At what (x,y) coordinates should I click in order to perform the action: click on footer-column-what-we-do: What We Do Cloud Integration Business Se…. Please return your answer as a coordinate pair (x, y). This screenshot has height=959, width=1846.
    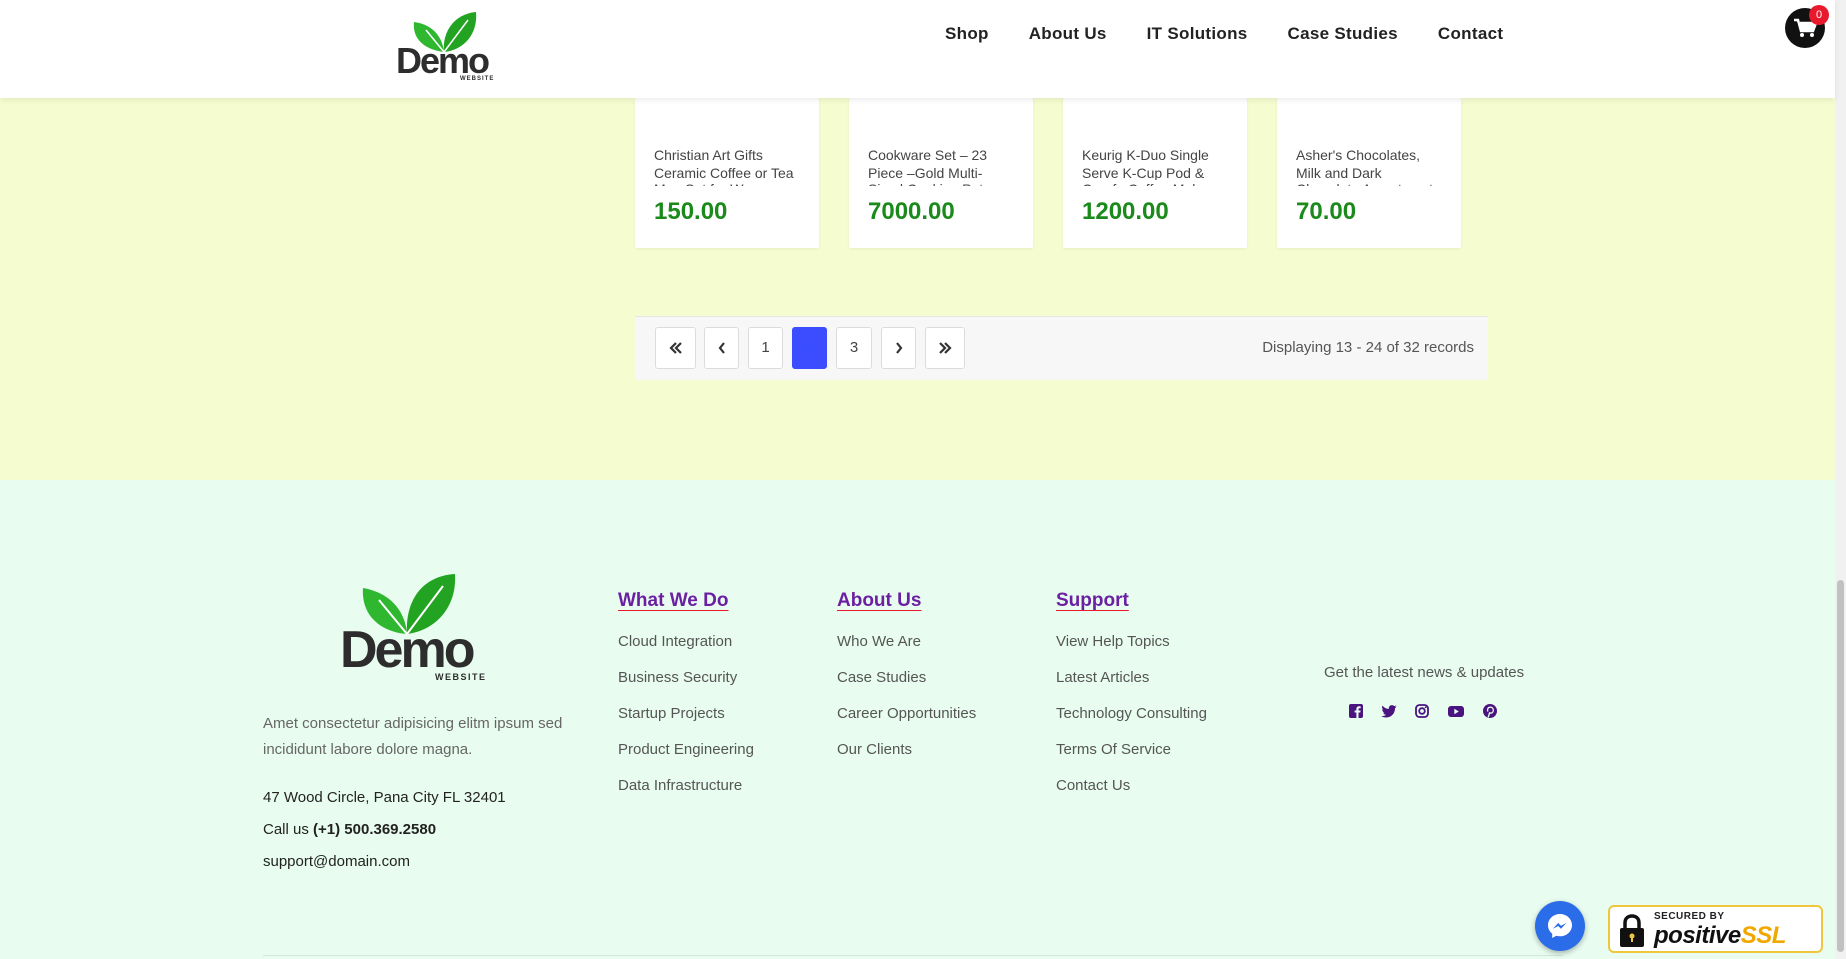
    Looking at the image, I should click on (686, 702).